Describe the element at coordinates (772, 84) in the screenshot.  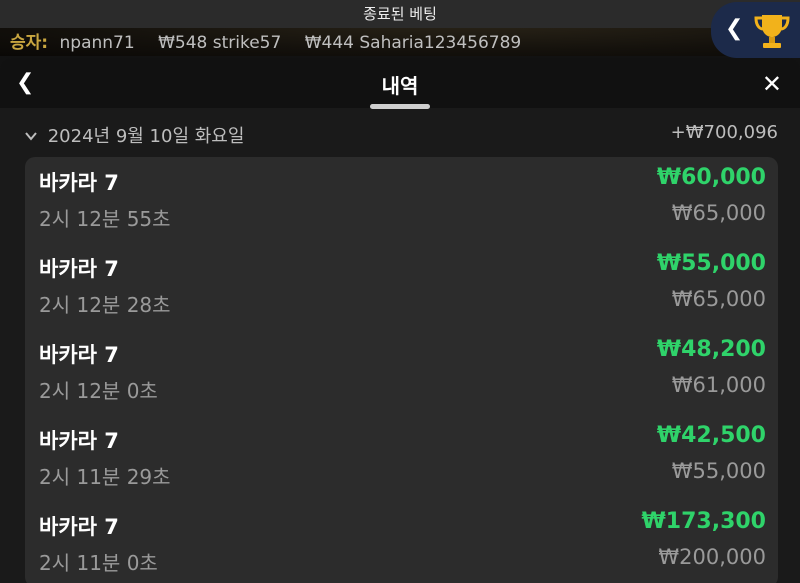
I see `close-button: ✕` at that location.